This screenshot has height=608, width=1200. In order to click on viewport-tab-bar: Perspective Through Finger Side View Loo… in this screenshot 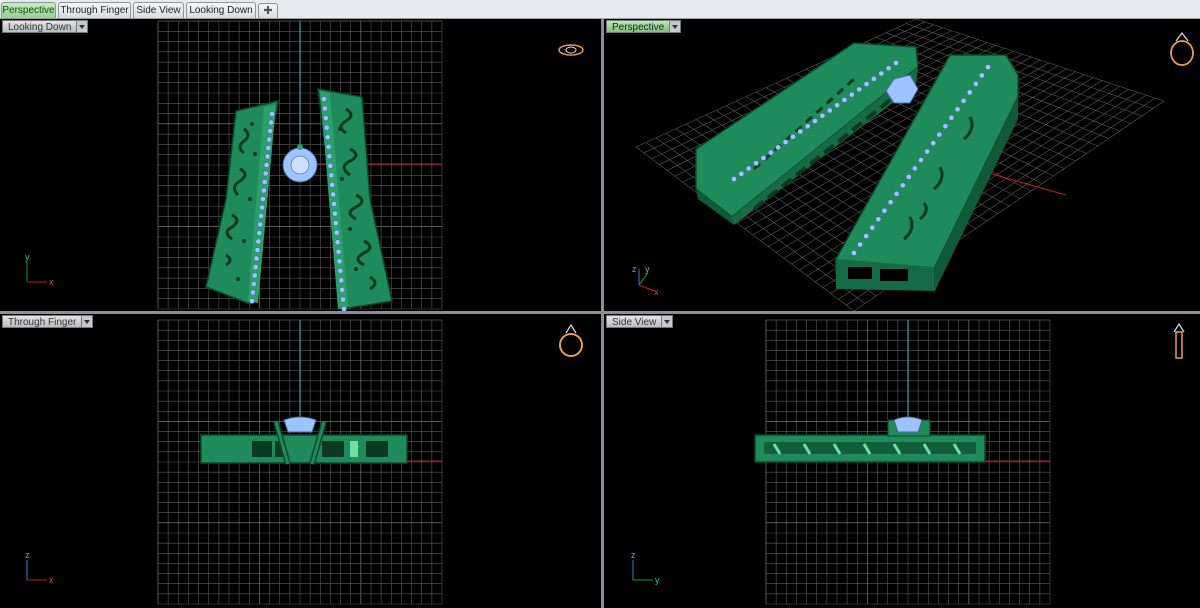, I will do `click(600, 9)`.